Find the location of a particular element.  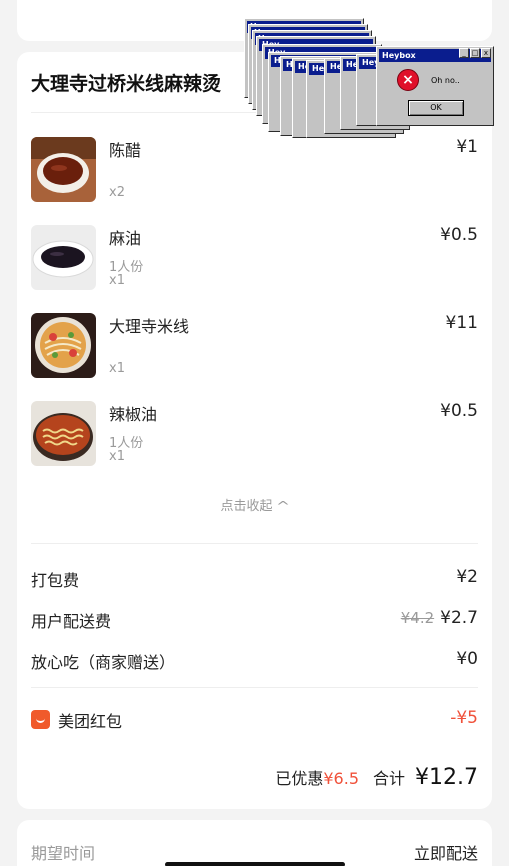

store-title: 大理寺过桥米线麻辣烫 is located at coordinates (126, 82).